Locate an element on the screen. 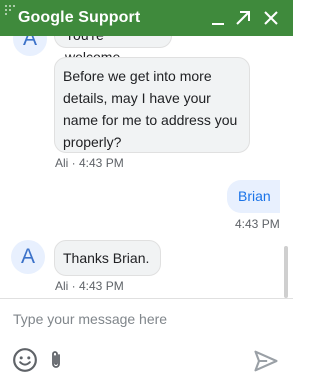 This screenshot has width=320, height=388. message-text: Thanks Brian. is located at coordinates (106, 258).